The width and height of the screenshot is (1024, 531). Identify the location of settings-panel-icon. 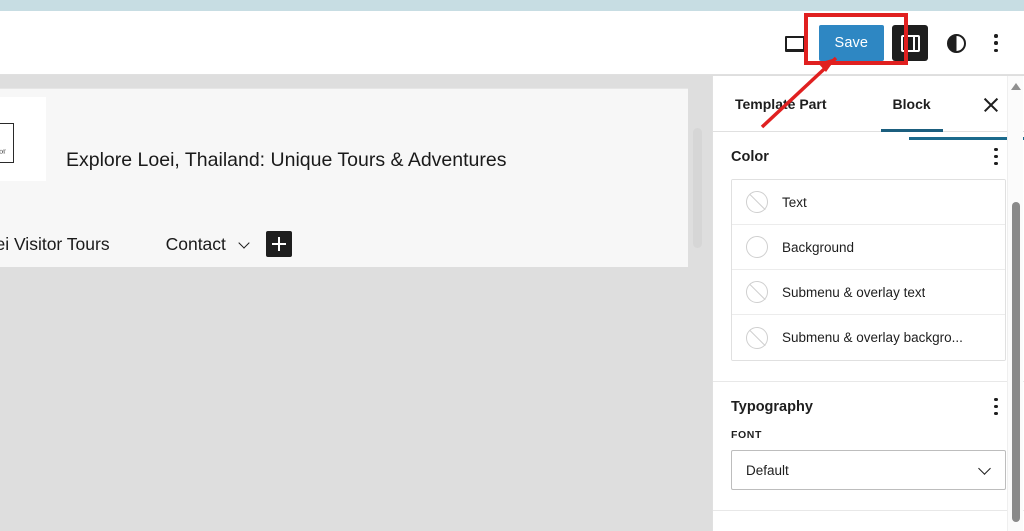
(910, 43).